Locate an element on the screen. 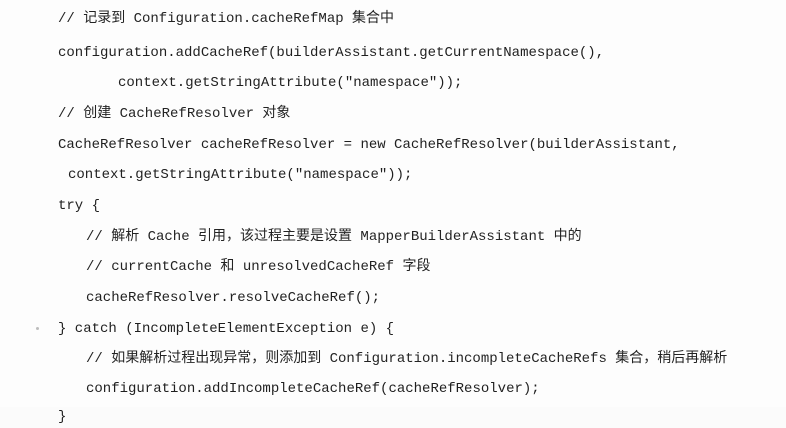  code-line: cacheRefResolver.resolveCacheRef(); is located at coordinates (233, 298).